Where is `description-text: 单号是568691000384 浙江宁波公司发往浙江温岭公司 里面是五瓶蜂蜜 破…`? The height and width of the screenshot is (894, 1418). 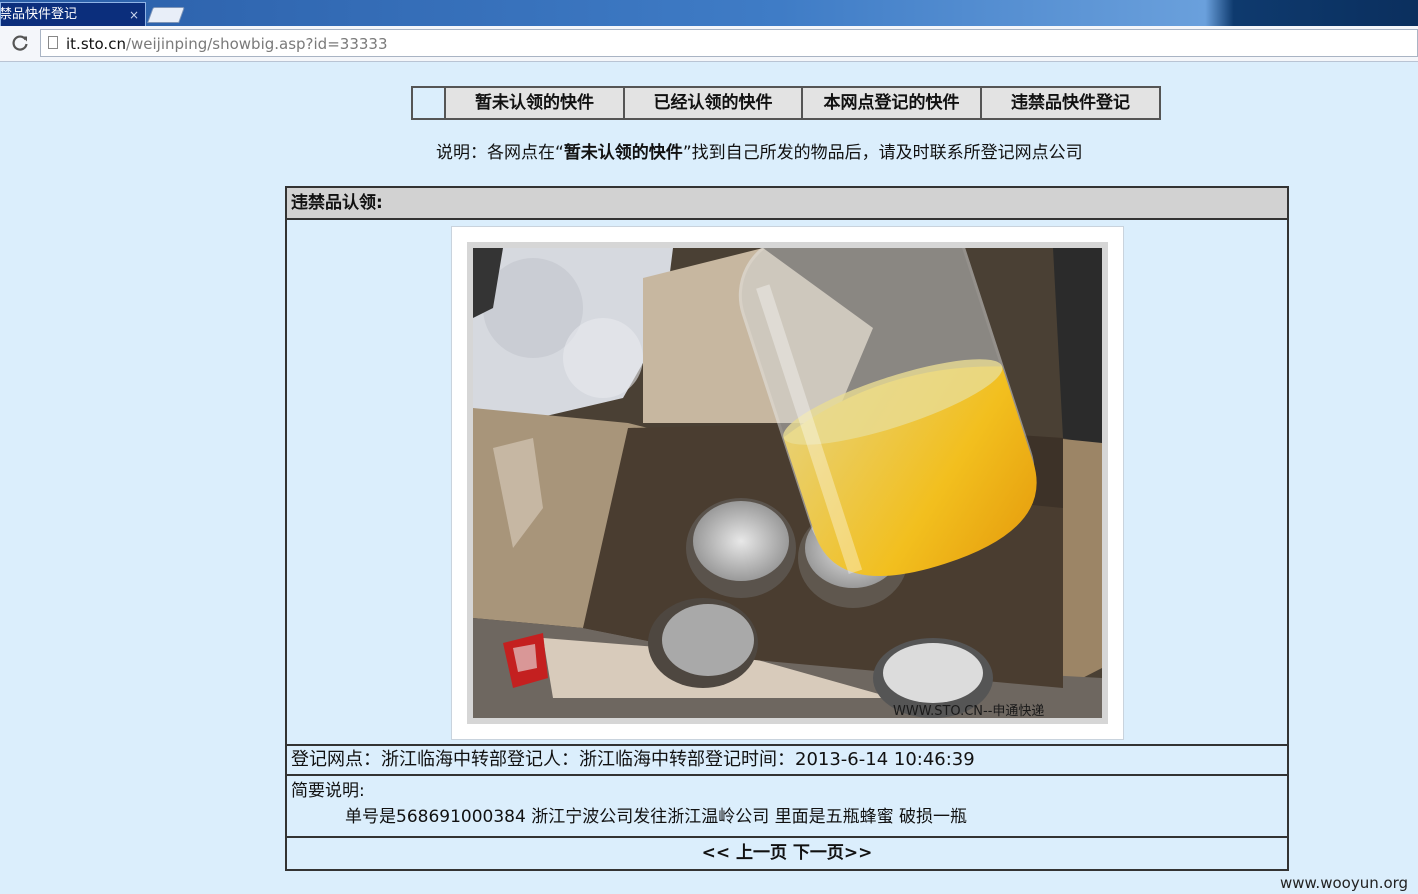
description-text: 单号是568691000384 浙江宁波公司发往浙江温岭公司 里面是五瓶蜂蜜 破… is located at coordinates (656, 817).